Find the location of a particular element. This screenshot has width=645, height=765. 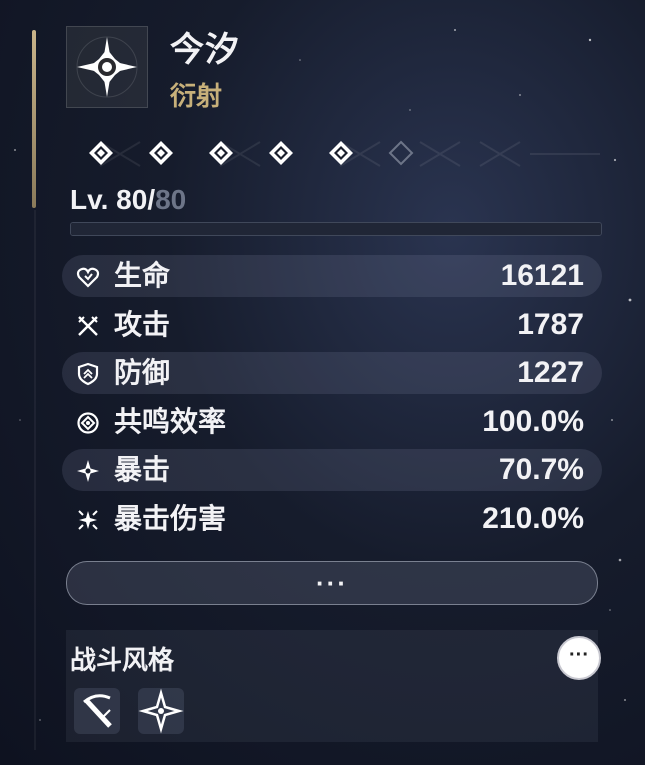

character-emblem is located at coordinates (107, 67).